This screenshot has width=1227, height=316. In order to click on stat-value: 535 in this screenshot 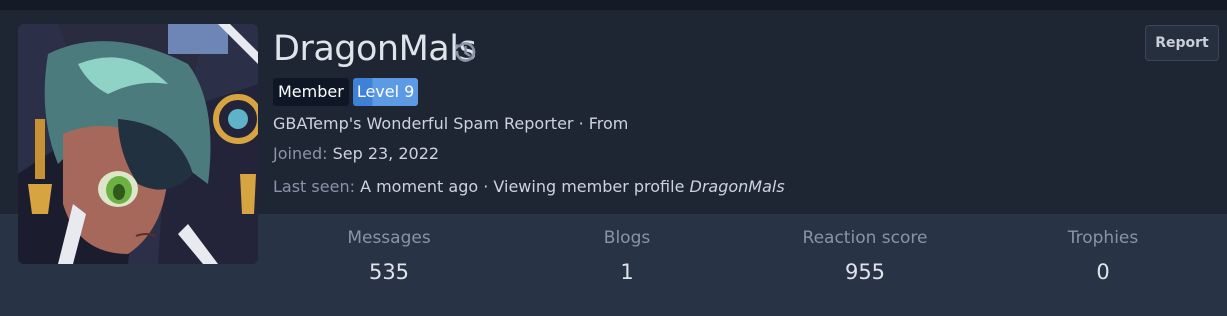, I will do `click(389, 272)`.